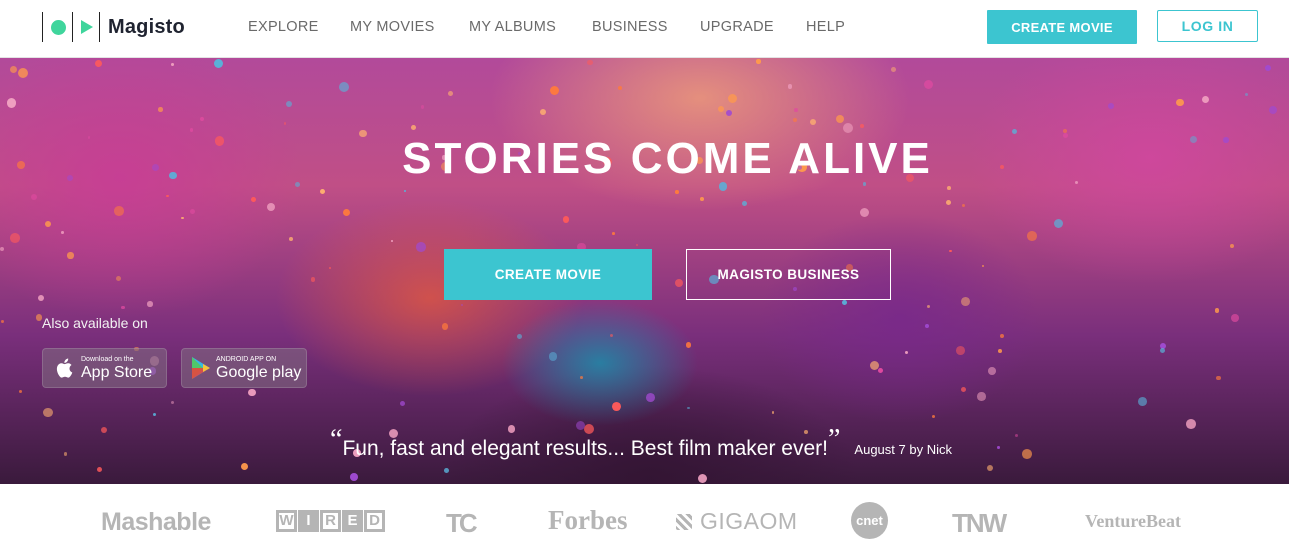 The height and width of the screenshot is (560, 1289). Describe the element at coordinates (283, 27) in the screenshot. I see `nav-explore: EXPLORE` at that location.